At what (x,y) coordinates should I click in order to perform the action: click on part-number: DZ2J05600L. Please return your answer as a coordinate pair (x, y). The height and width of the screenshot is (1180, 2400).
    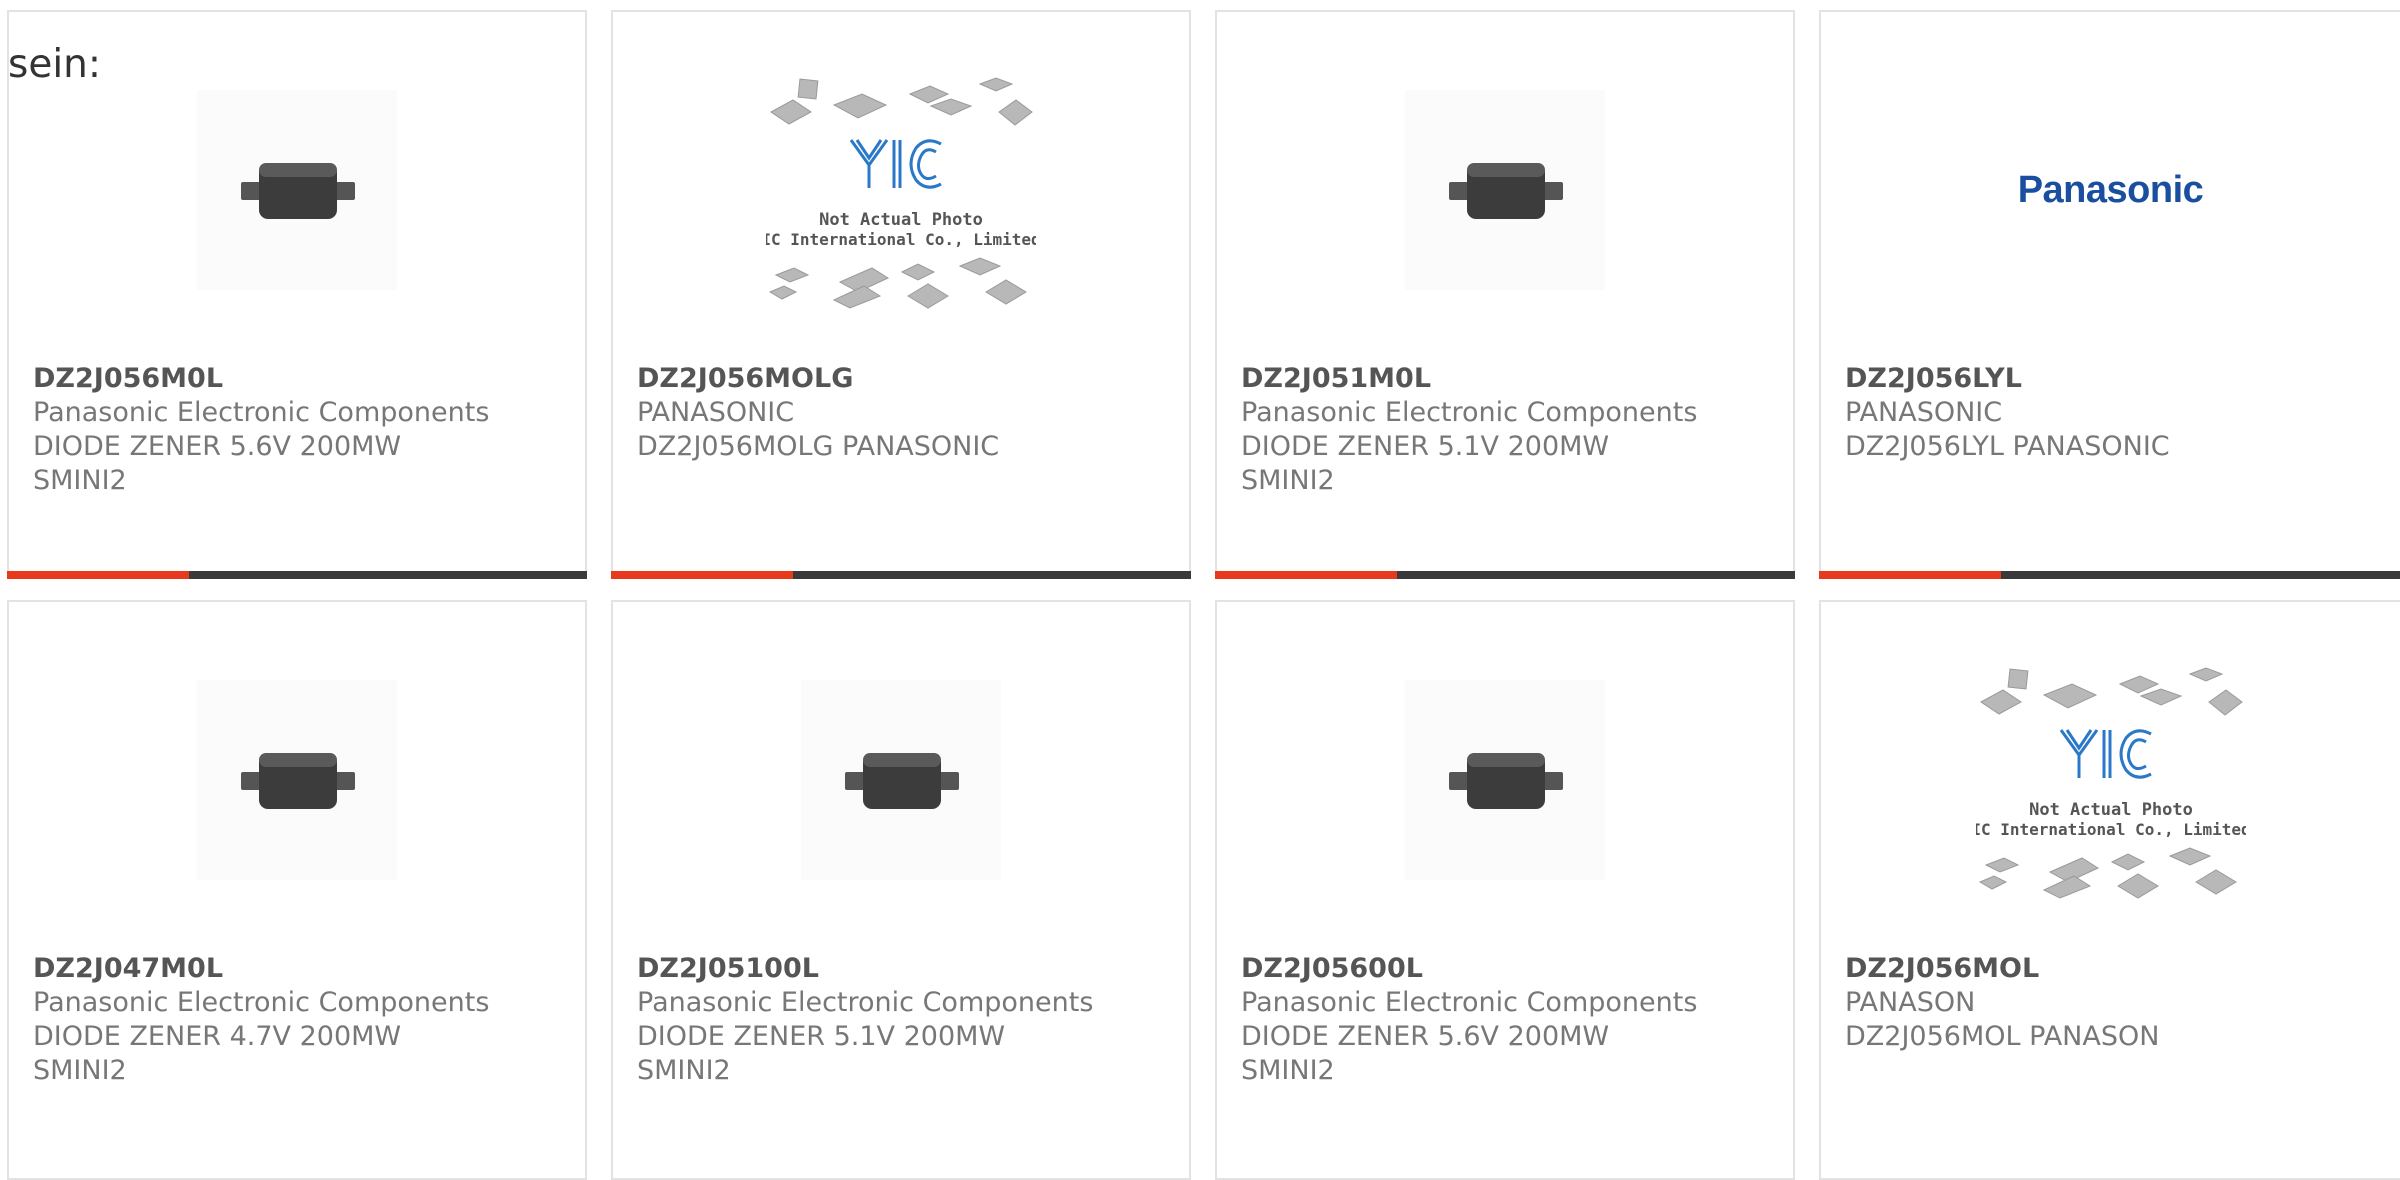
    Looking at the image, I should click on (1511, 969).